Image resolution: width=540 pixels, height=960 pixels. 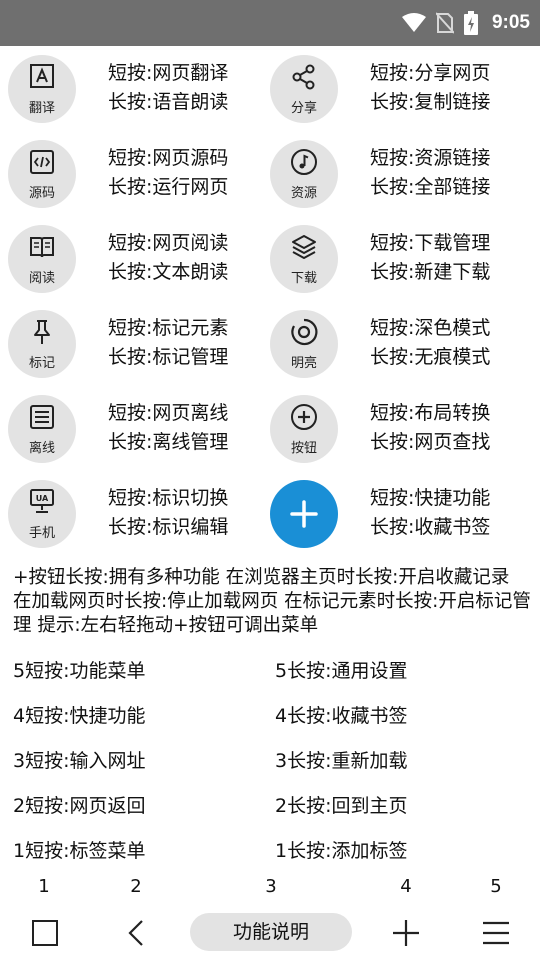 What do you see at coordinates (444, 23) in the screenshot?
I see `no-sim-icon` at bounding box center [444, 23].